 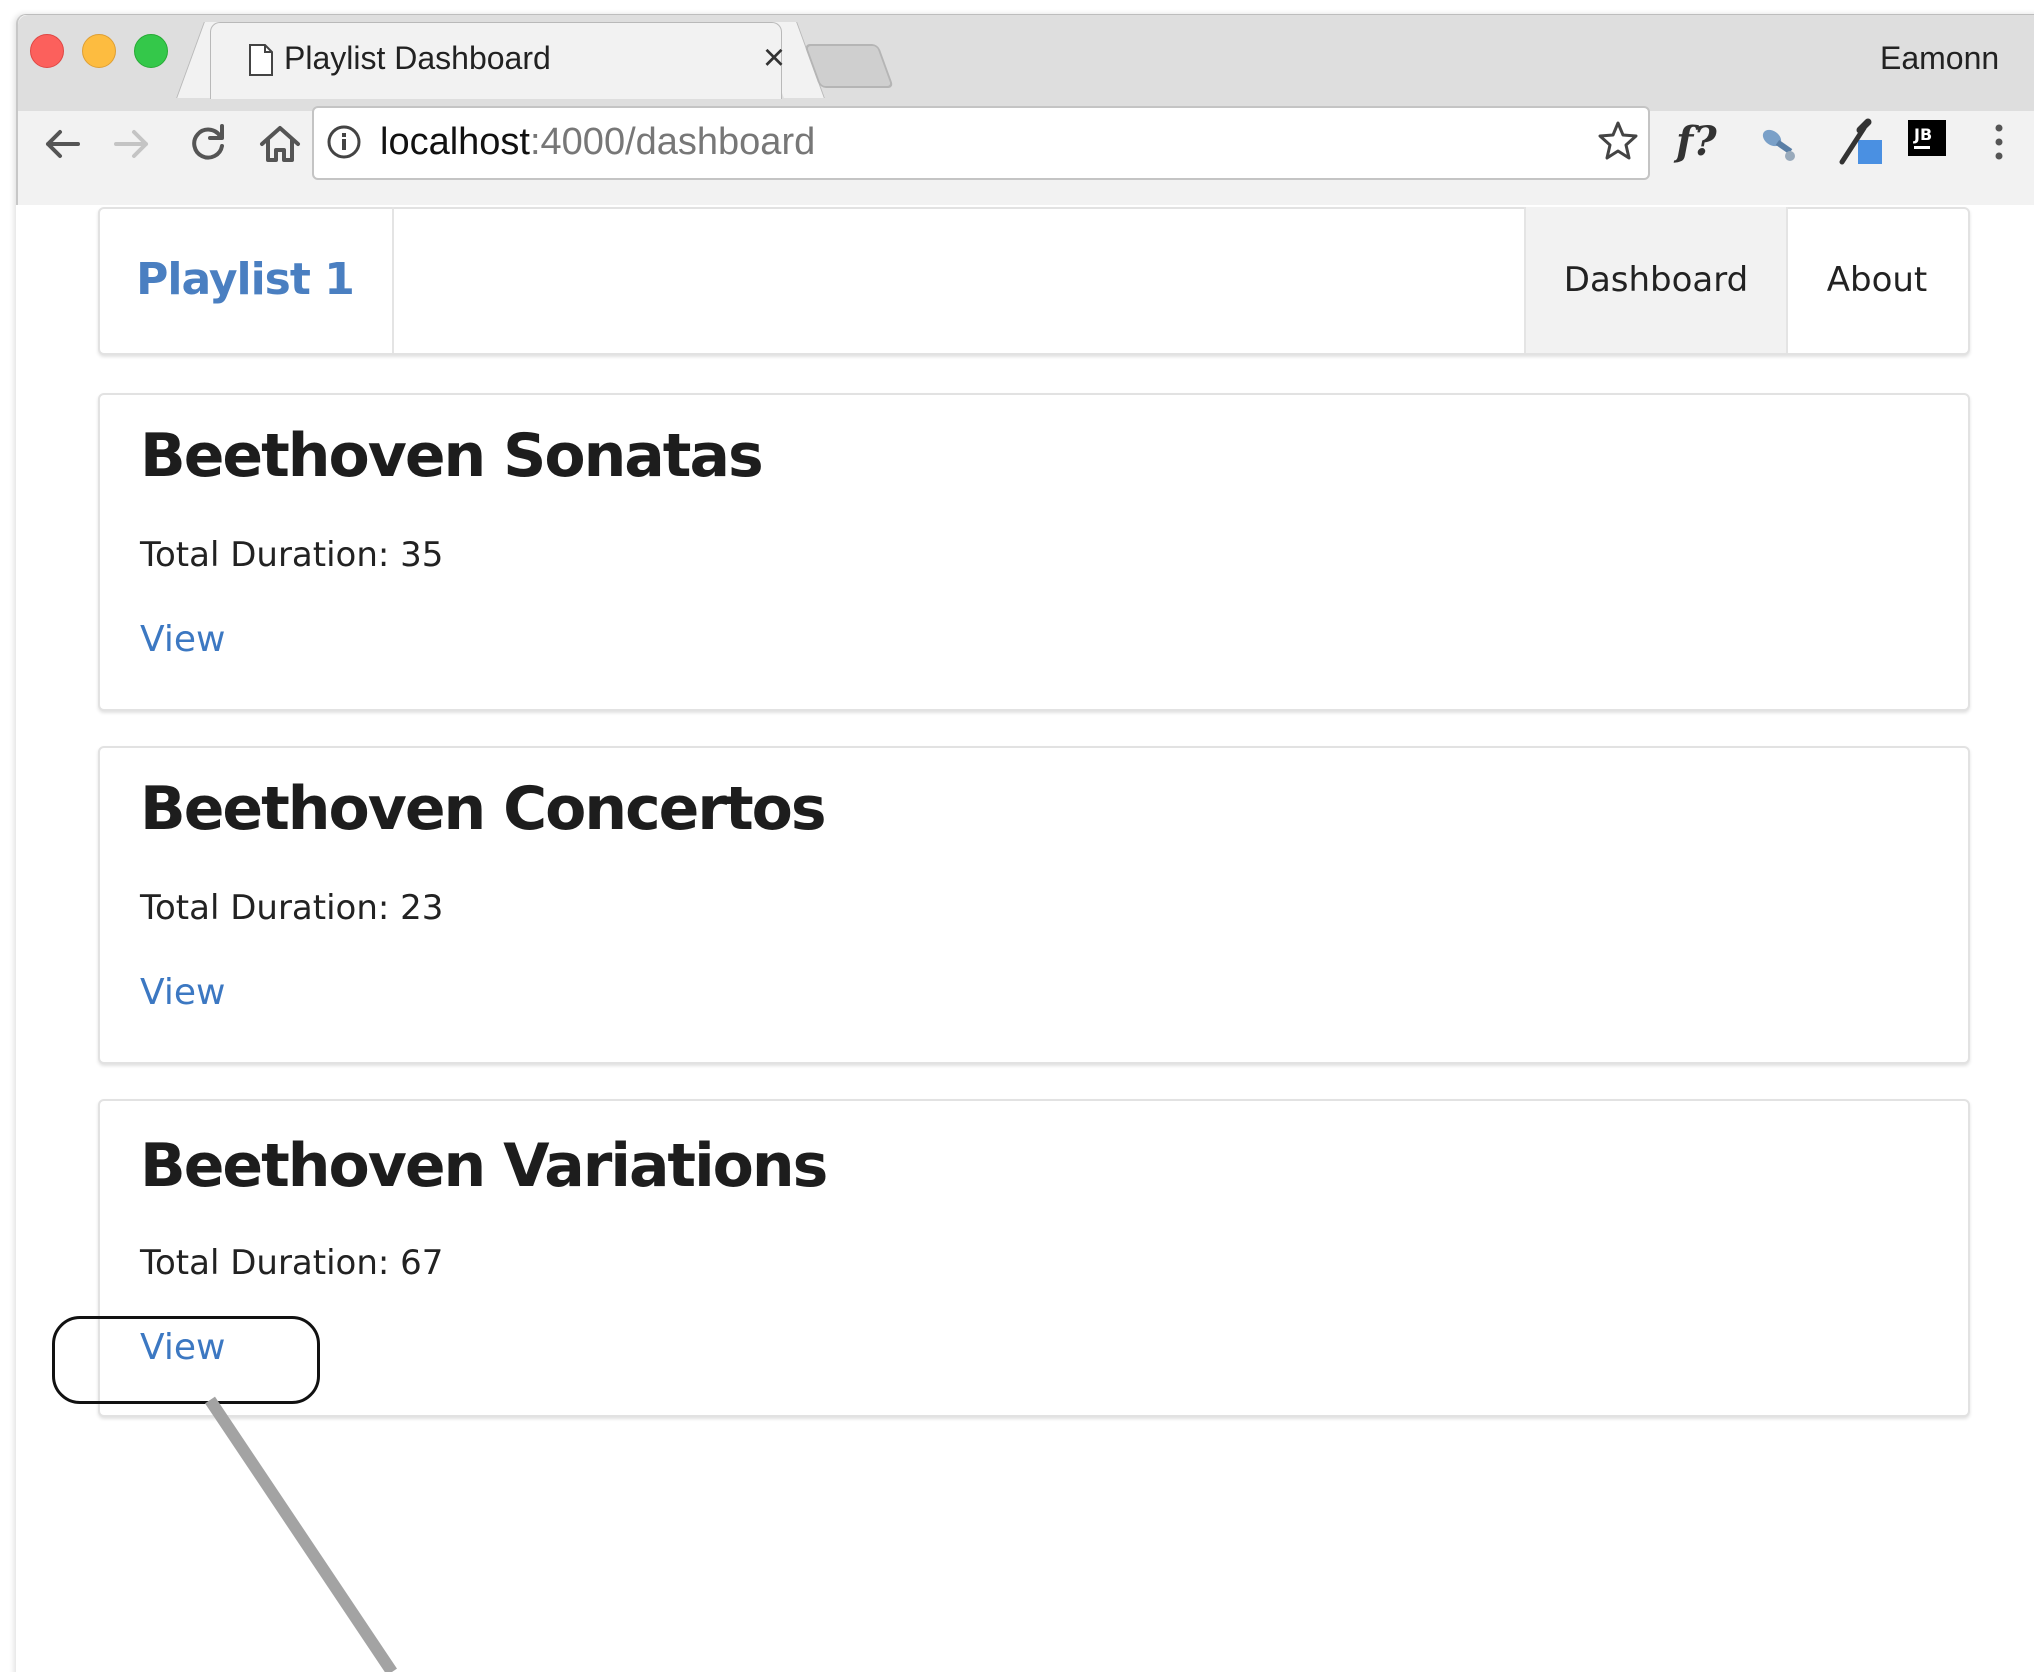 I want to click on minimize-window-button, so click(x=99, y=51).